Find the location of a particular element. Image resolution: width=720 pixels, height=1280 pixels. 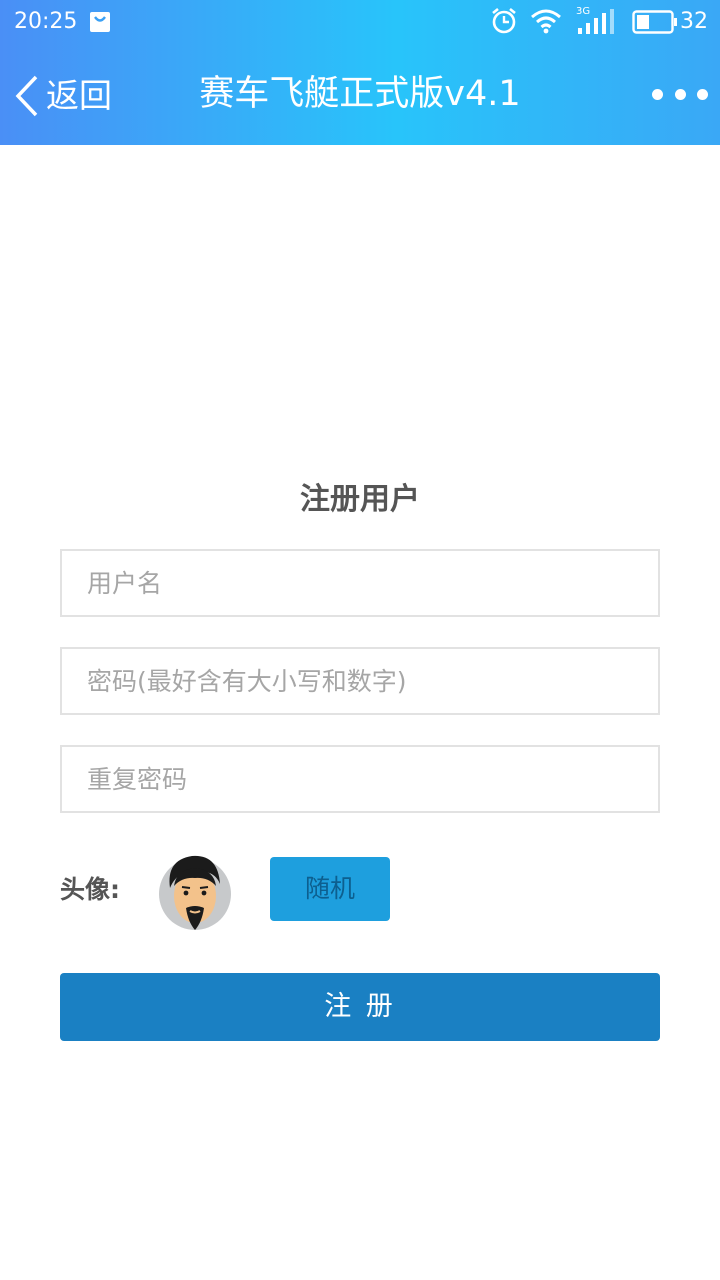

nav-bar: 返回 赛车飞艇正式版v4.1 is located at coordinates (360, 95).